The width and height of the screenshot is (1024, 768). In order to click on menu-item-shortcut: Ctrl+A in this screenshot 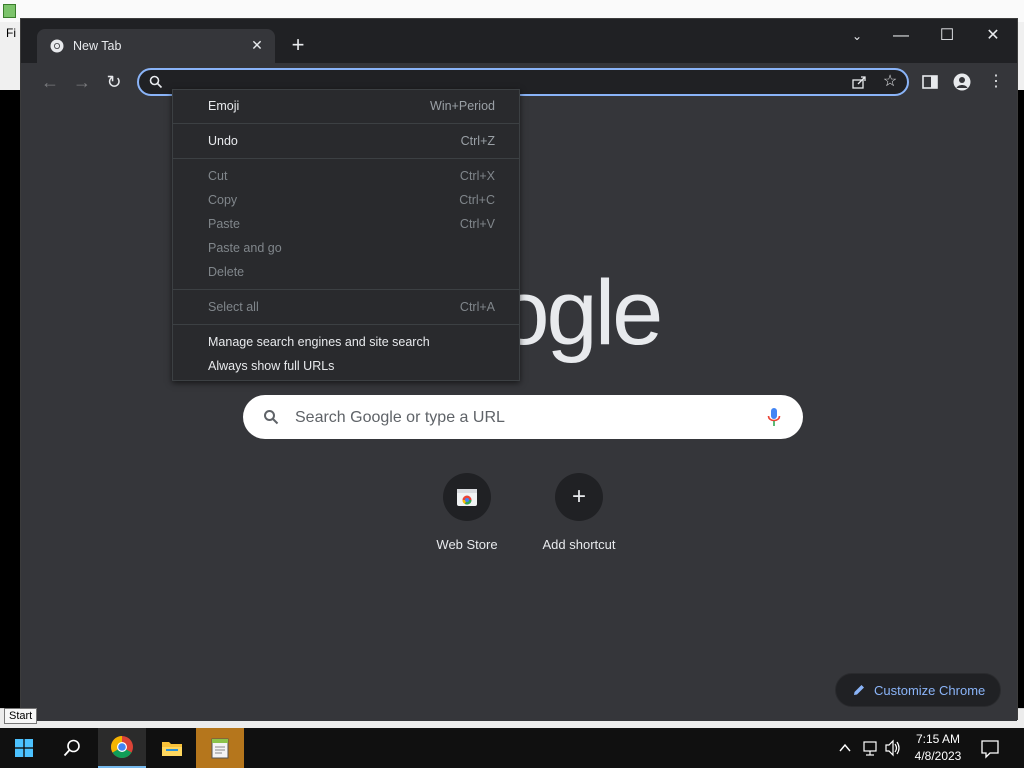, I will do `click(477, 307)`.